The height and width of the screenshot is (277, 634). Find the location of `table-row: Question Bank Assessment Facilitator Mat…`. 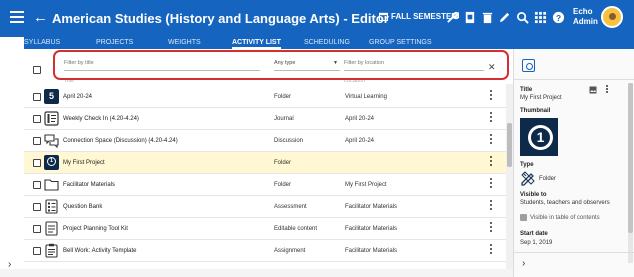

table-row: Question Bank Assessment Facilitator Mat… is located at coordinates (265, 207).